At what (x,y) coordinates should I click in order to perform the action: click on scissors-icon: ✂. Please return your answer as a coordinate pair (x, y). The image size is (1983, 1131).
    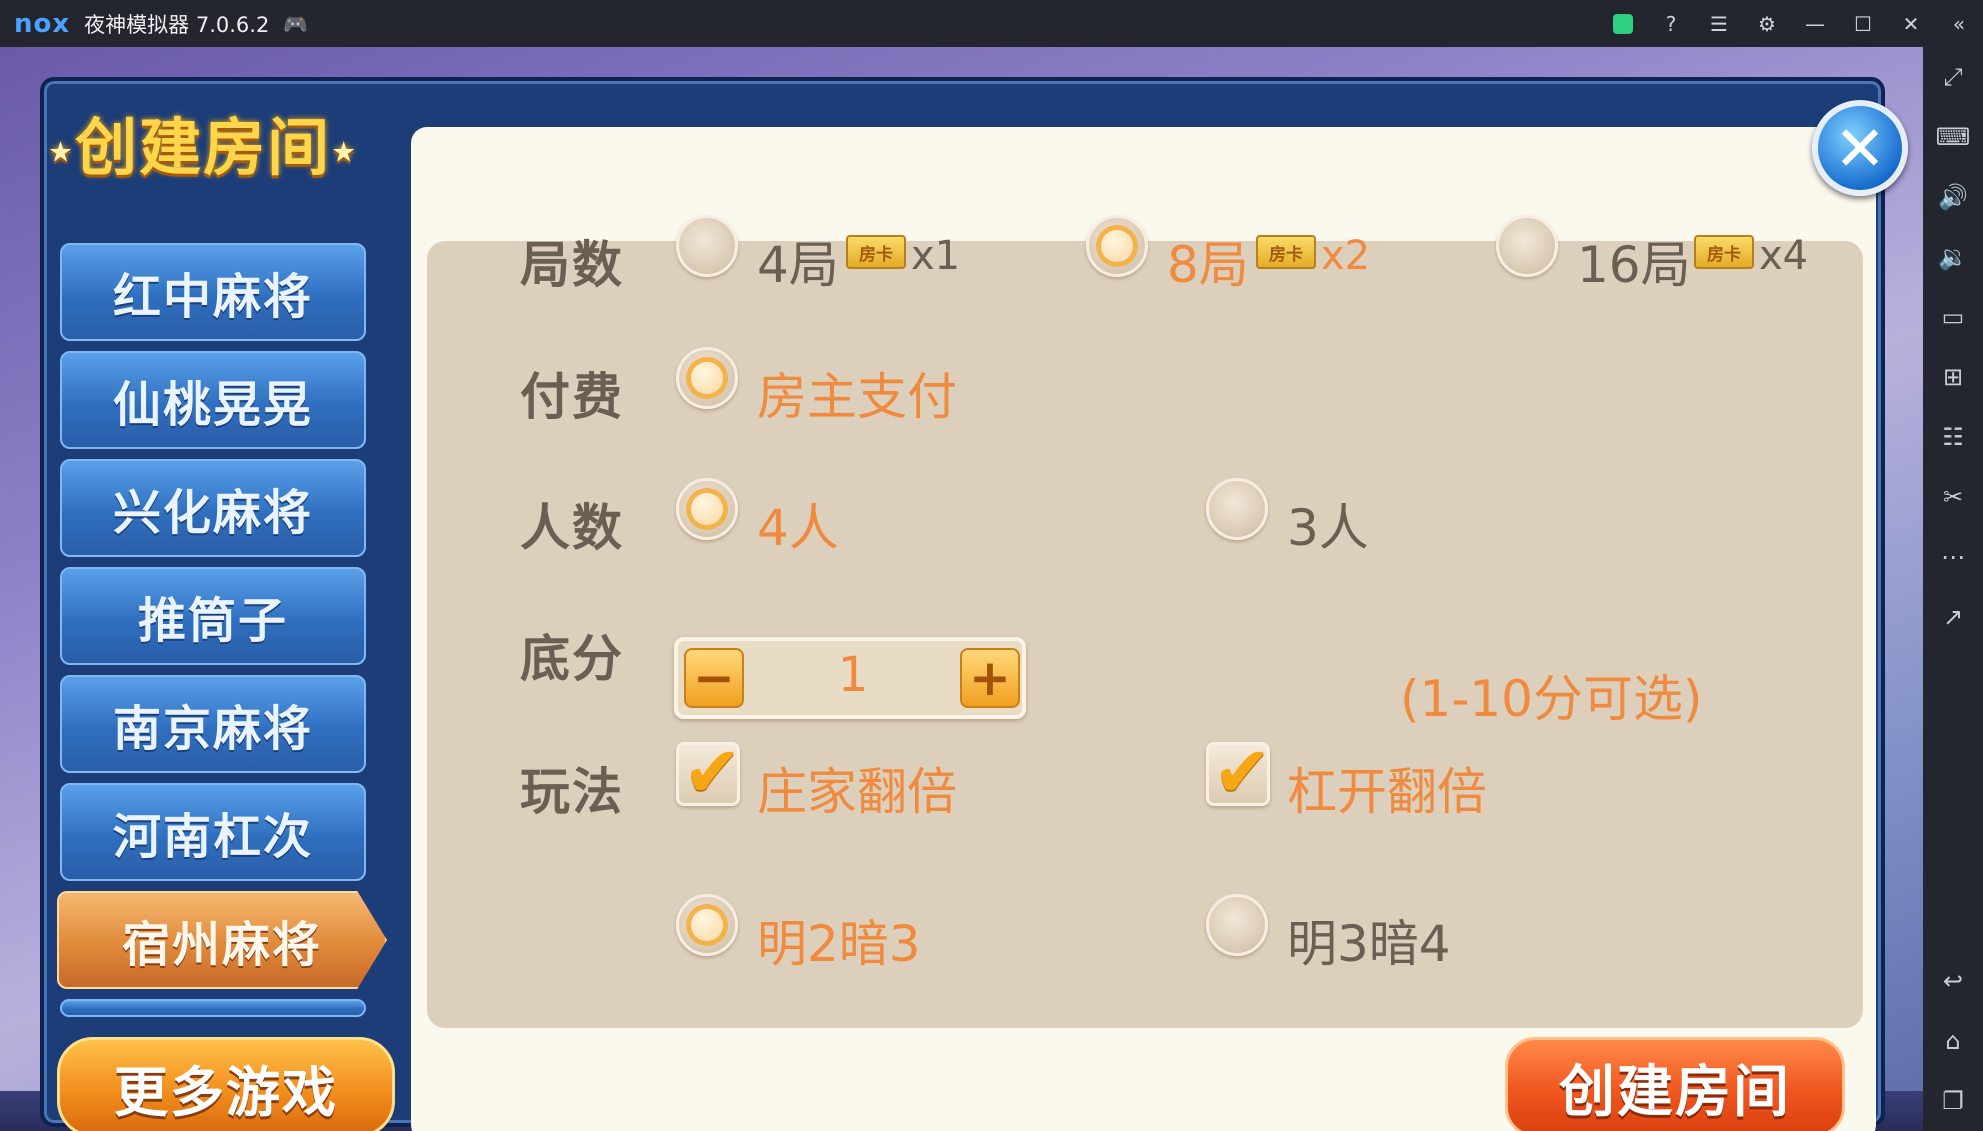
    Looking at the image, I should click on (1953, 497).